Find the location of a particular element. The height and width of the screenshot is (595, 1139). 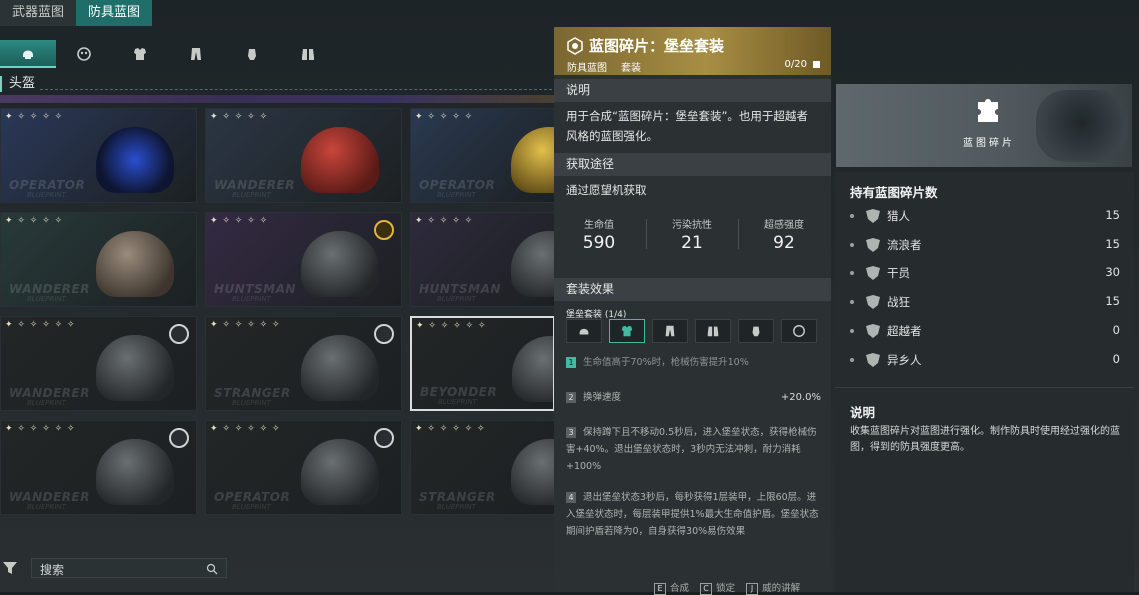

right-desc-text: 收集蓝图碎片对蓝图进行强化。制作防具时使用经过强化的蓝图，得到的防具强度更高。 is located at coordinates (985, 439).